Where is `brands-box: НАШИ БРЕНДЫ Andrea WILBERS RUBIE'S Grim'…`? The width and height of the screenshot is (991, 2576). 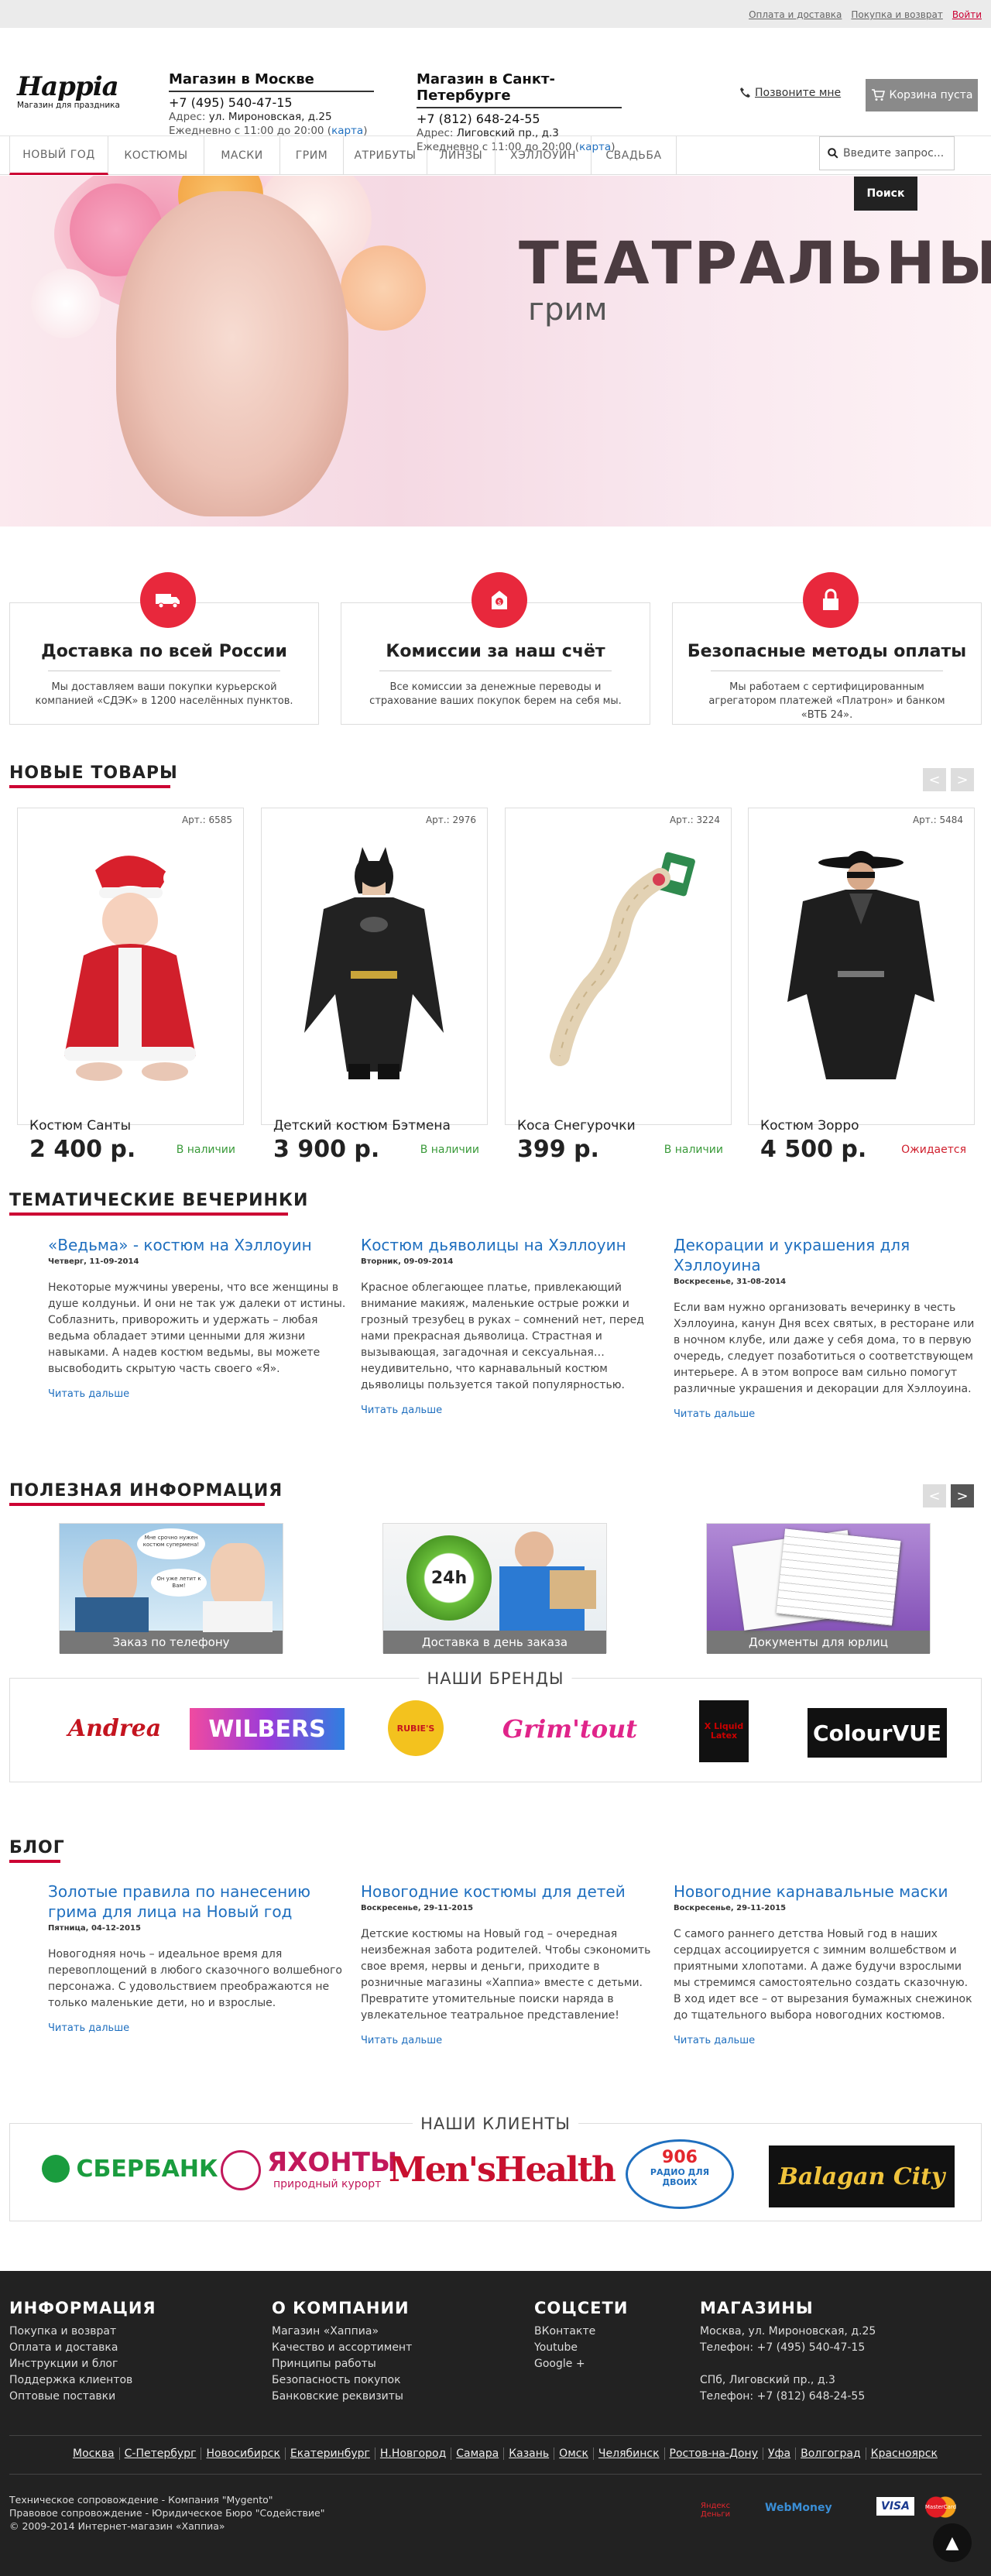 brands-box: НАШИ БРЕНДЫ Andrea WILBERS RUBIE'S Grim'… is located at coordinates (495, 1725).